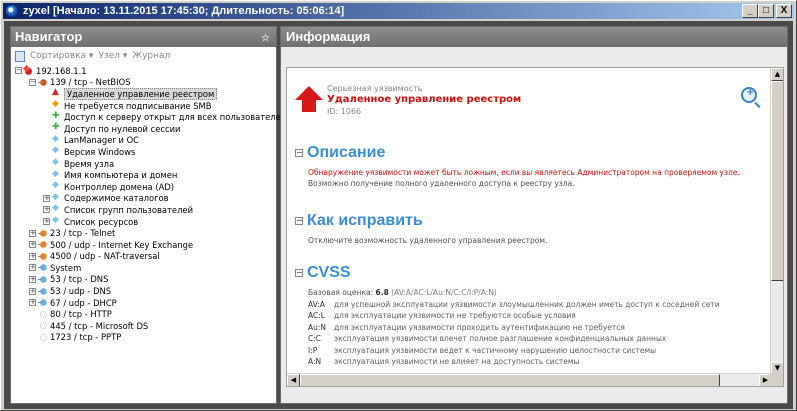 This screenshot has height=411, width=797. I want to click on tree-port: + 53 / tcp - DNS, so click(145, 280).